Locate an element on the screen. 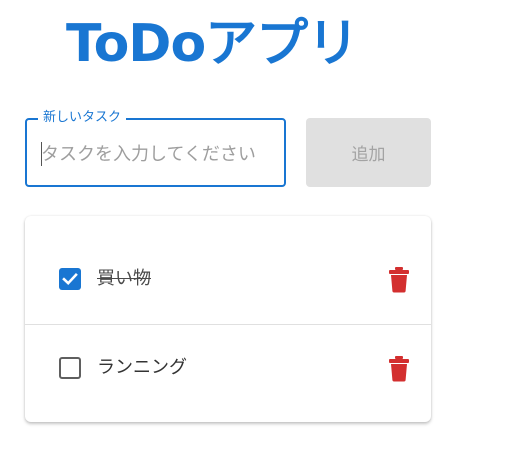 The height and width of the screenshot is (452, 516). text-caret is located at coordinates (41, 154).